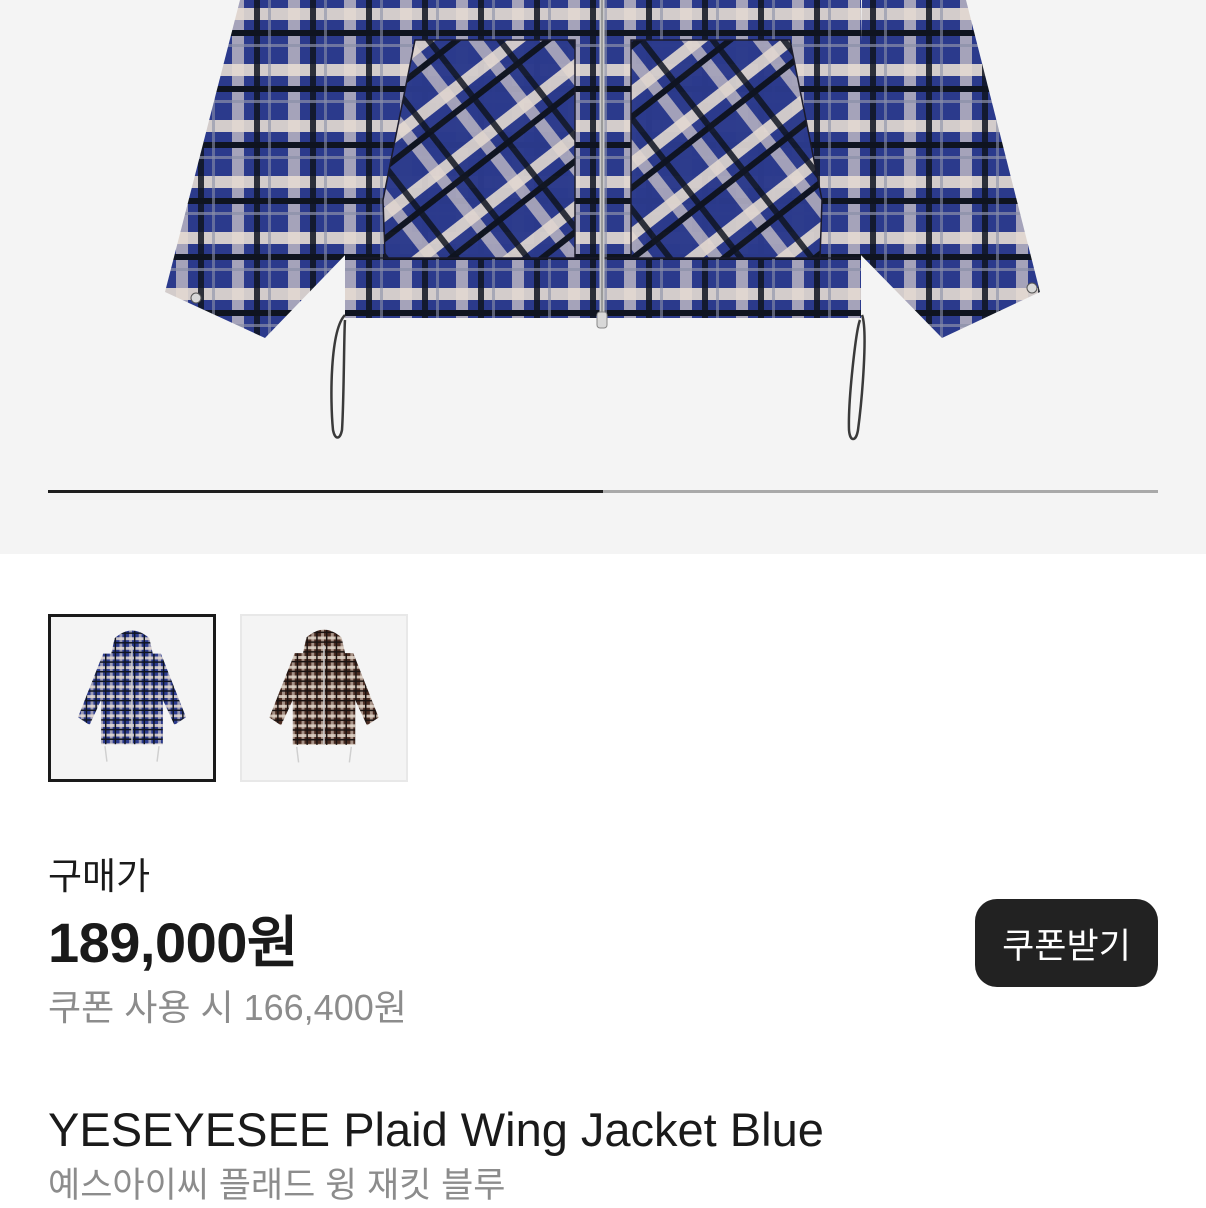 The image size is (1206, 1208). I want to click on get-coupon-button: 쿠폰받기, so click(1066, 943).